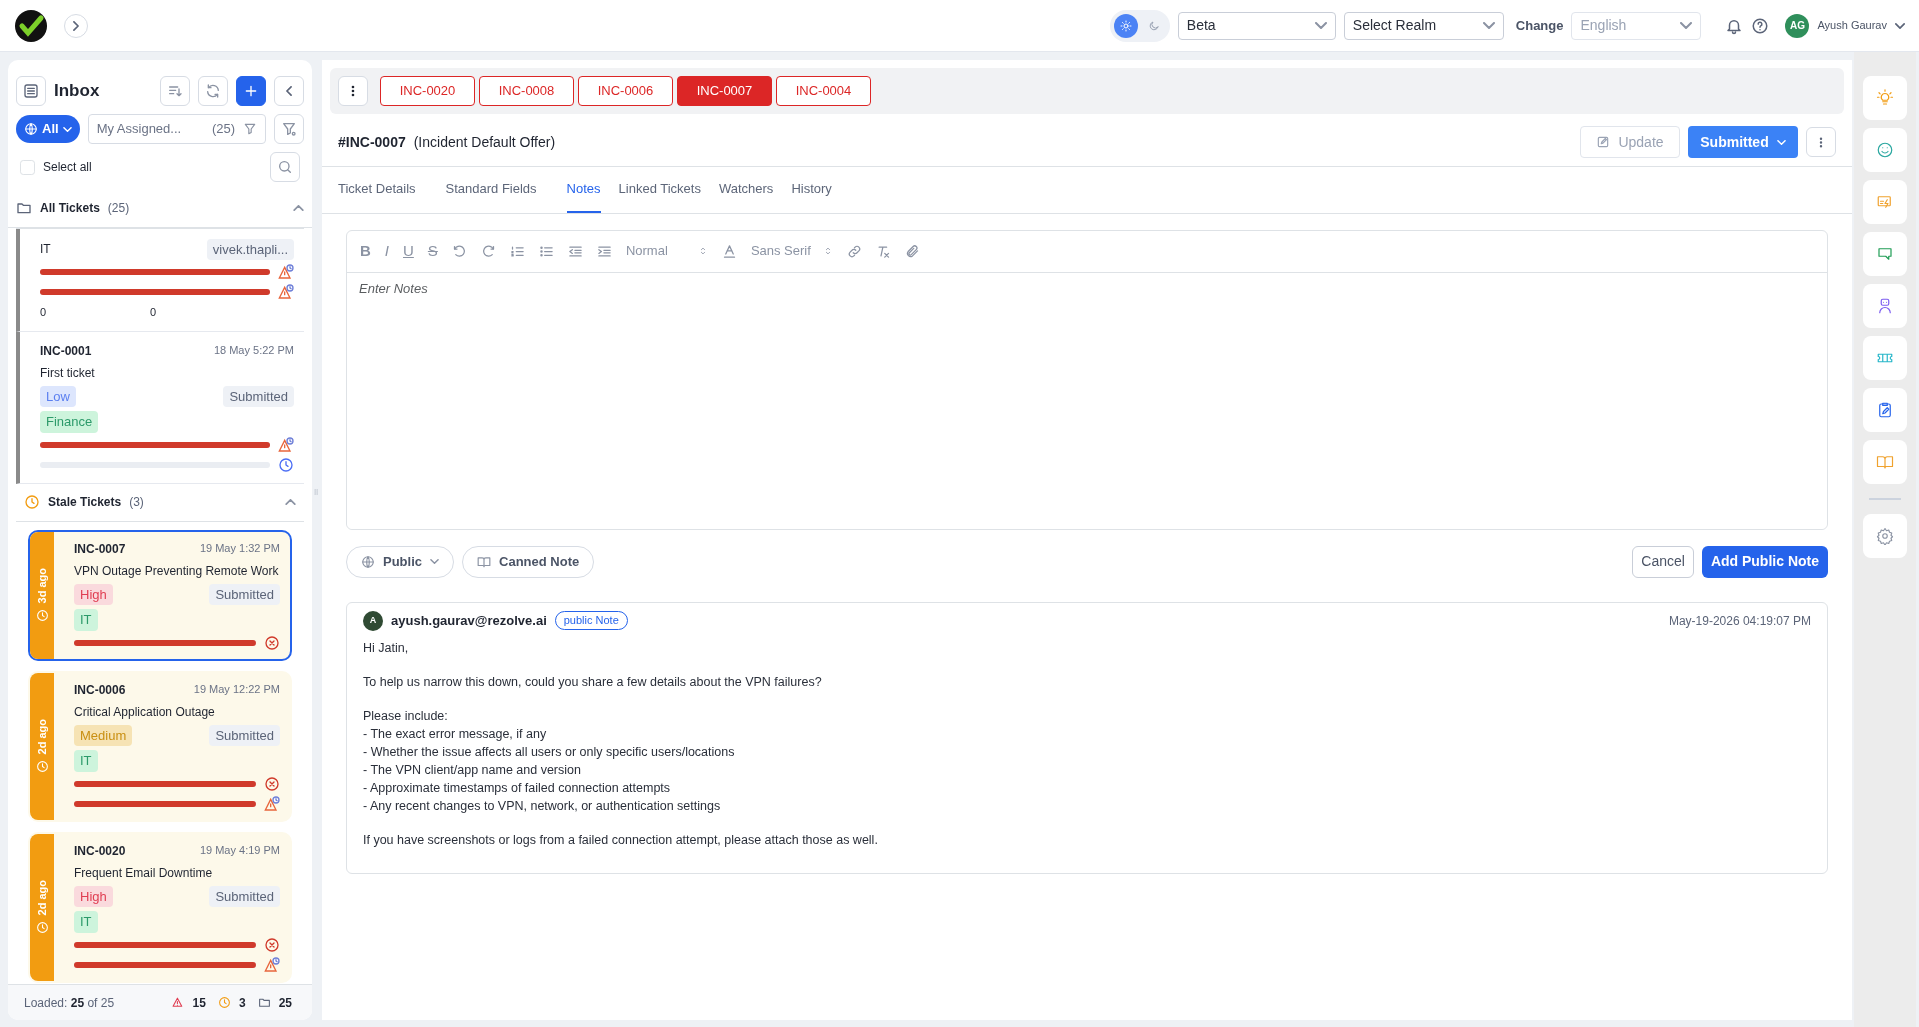  I want to click on settings-button, so click(1885, 536).